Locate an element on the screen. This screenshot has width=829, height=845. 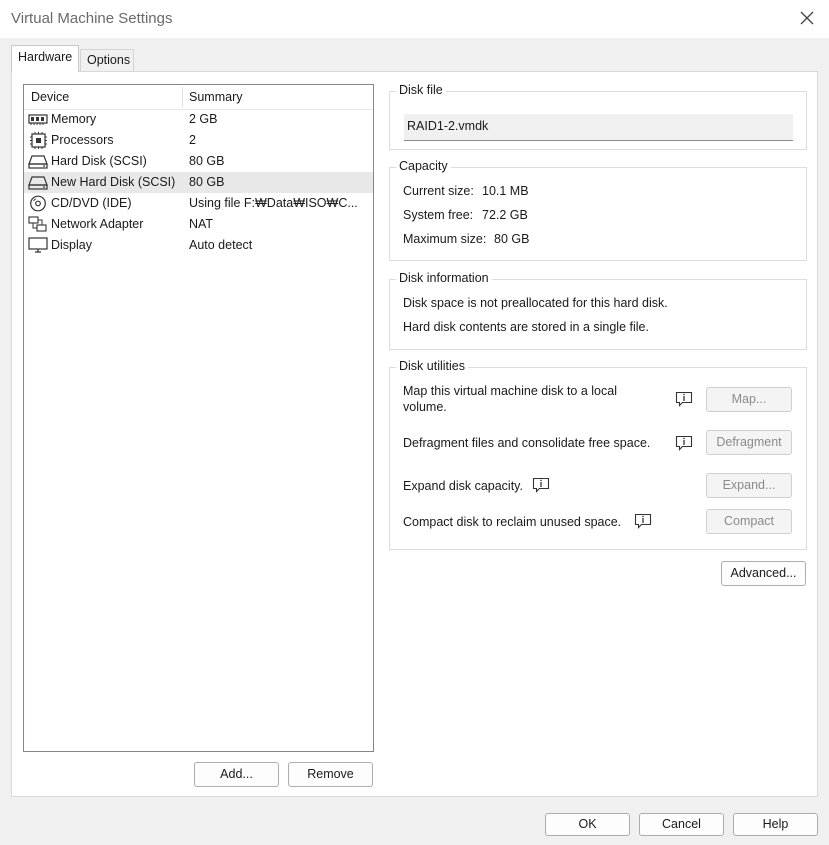
capacity-legend: Capacity is located at coordinates (423, 166).